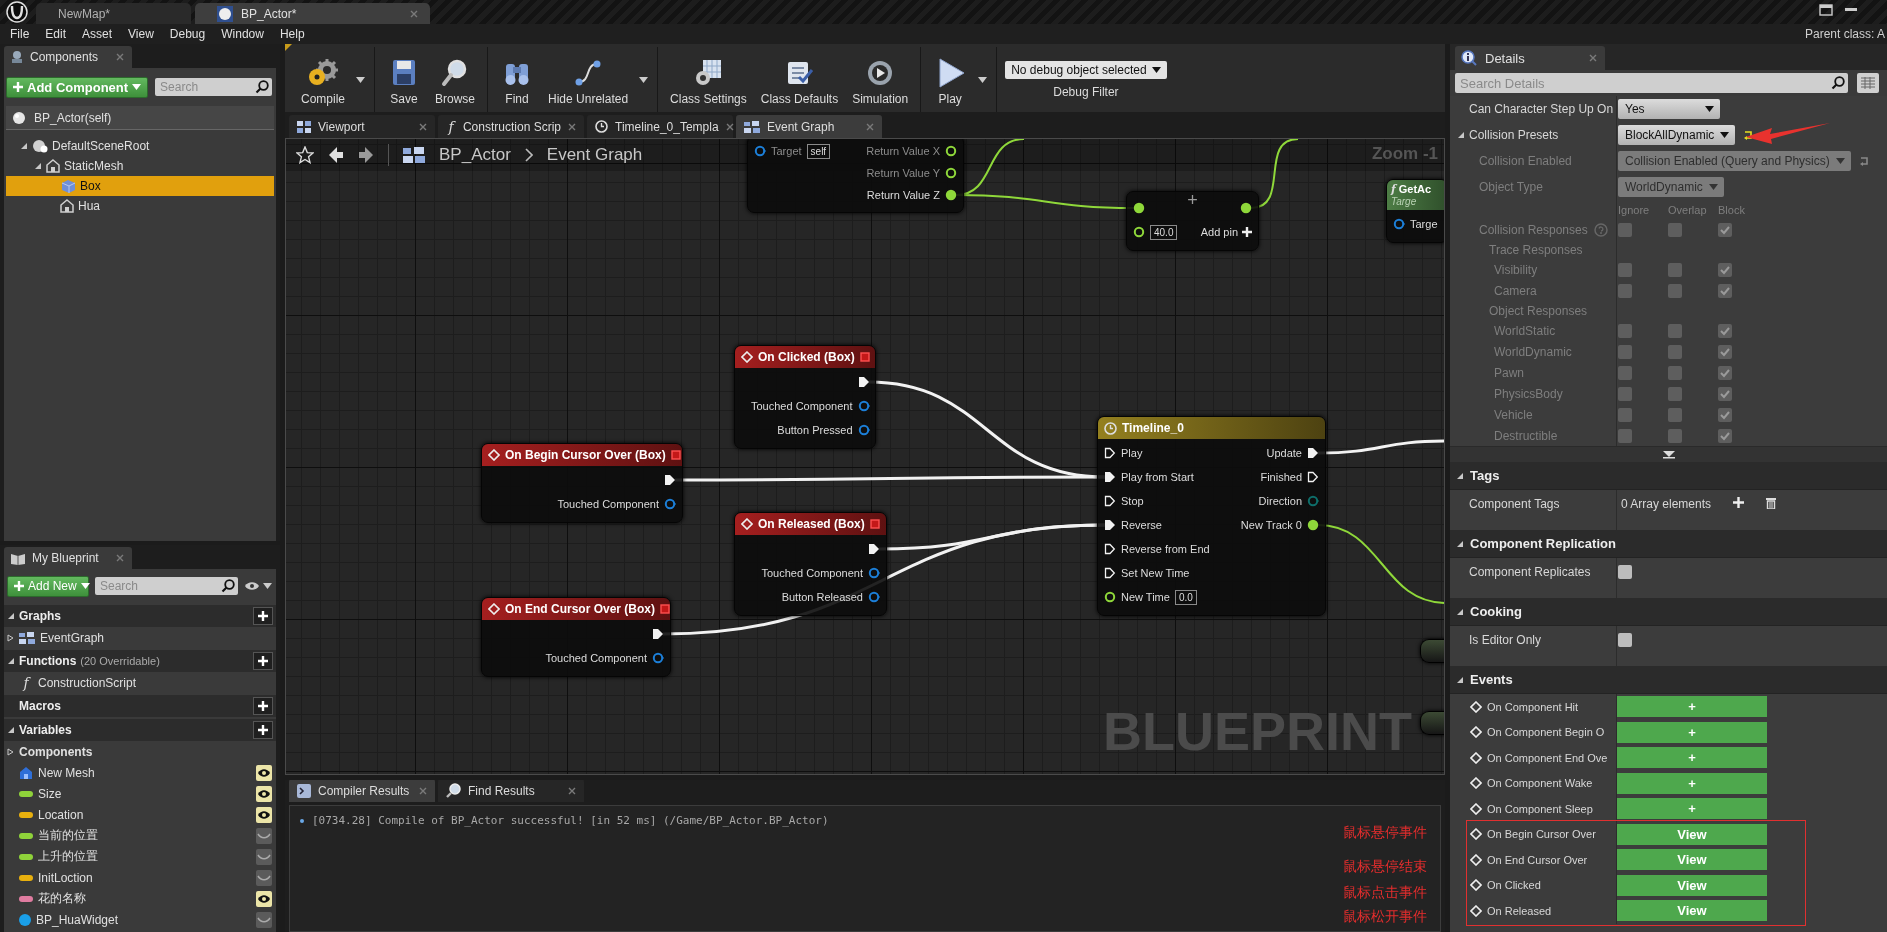 This screenshot has height=932, width=1887. What do you see at coordinates (323, 79) in the screenshot?
I see `compile-button: Compile` at bounding box center [323, 79].